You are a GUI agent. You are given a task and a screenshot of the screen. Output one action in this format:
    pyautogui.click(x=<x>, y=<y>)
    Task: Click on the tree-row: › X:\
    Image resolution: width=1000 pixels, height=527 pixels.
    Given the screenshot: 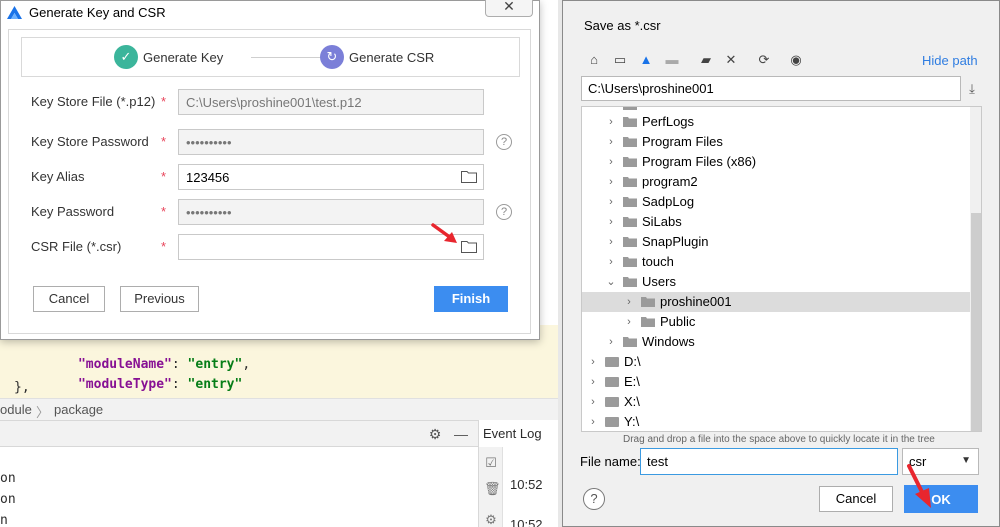 What is the action you would take?
    pyautogui.click(x=776, y=402)
    